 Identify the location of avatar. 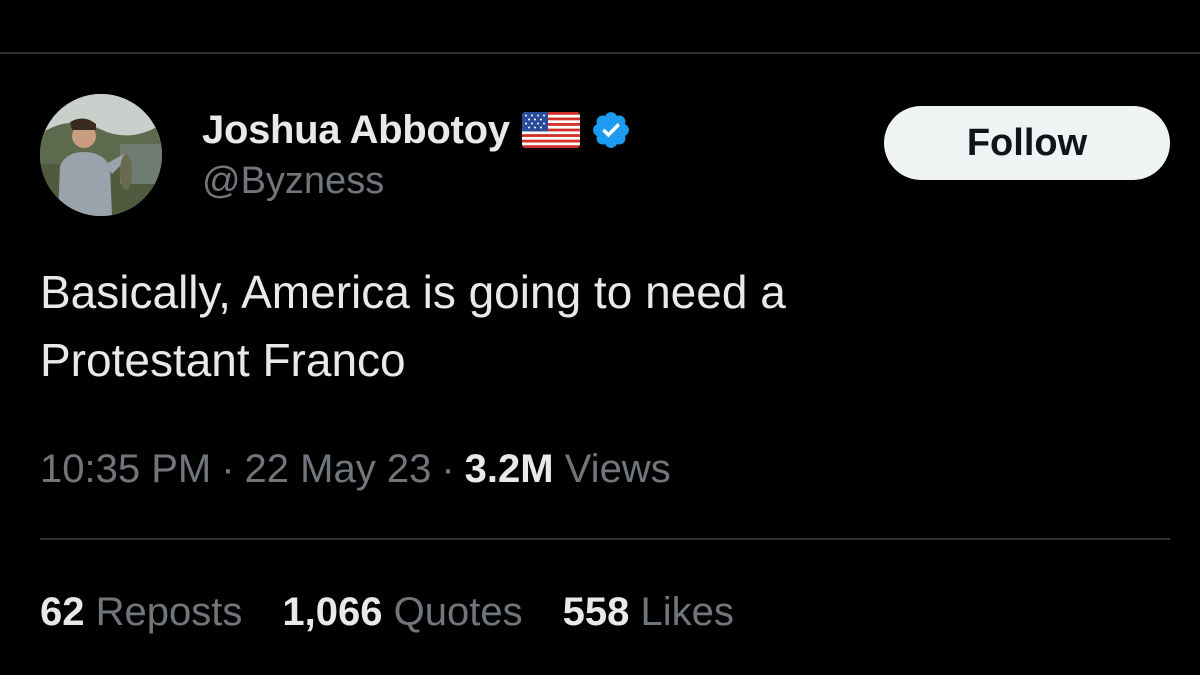
(101, 155).